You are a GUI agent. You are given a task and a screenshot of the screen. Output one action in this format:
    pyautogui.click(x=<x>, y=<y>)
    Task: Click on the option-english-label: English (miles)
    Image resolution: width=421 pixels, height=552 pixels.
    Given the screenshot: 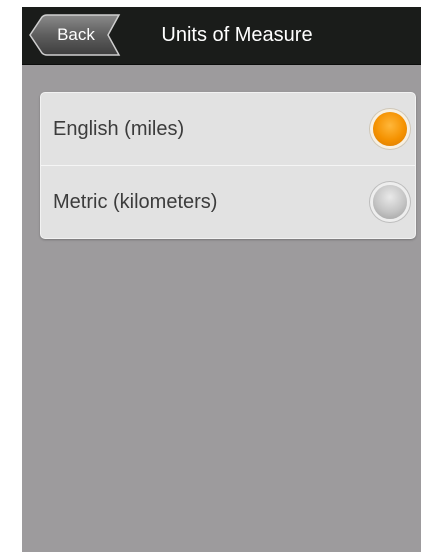 What is the action you would take?
    pyautogui.click(x=119, y=129)
    